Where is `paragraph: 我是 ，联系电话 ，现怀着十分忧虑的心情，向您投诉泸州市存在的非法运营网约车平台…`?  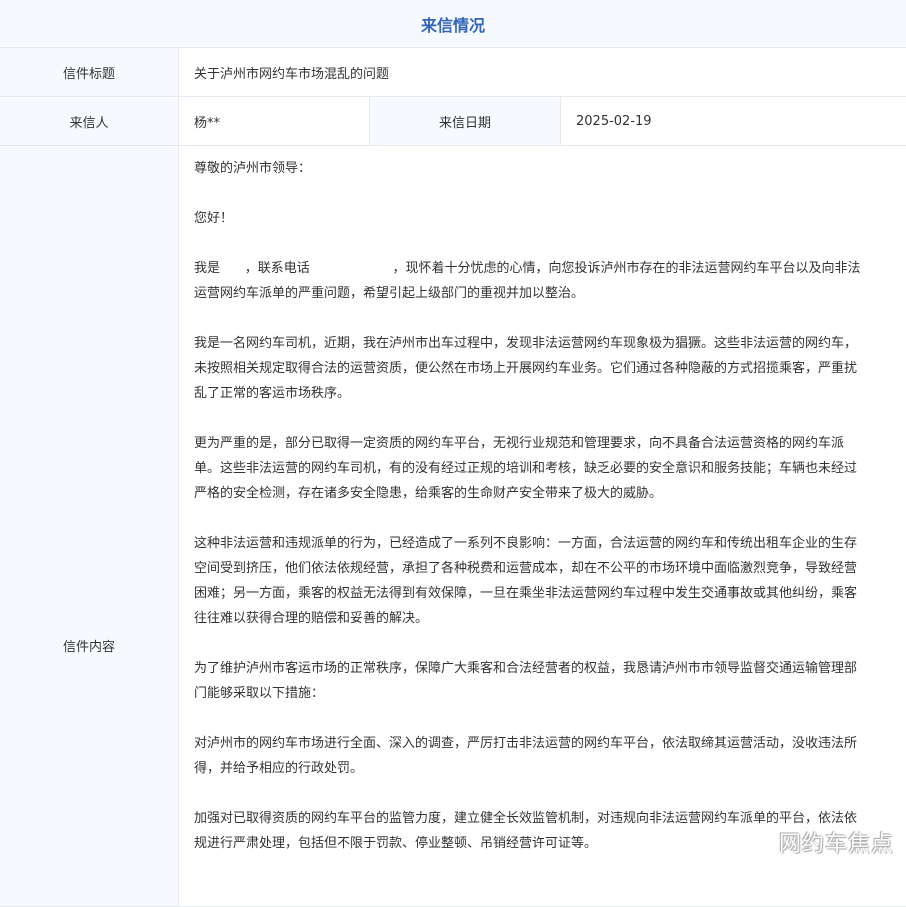 paragraph: 我是 ，联系电话 ，现怀着十分忧虑的心情，向您投诉泸州市存在的非法运营网约车平台… is located at coordinates (527, 281).